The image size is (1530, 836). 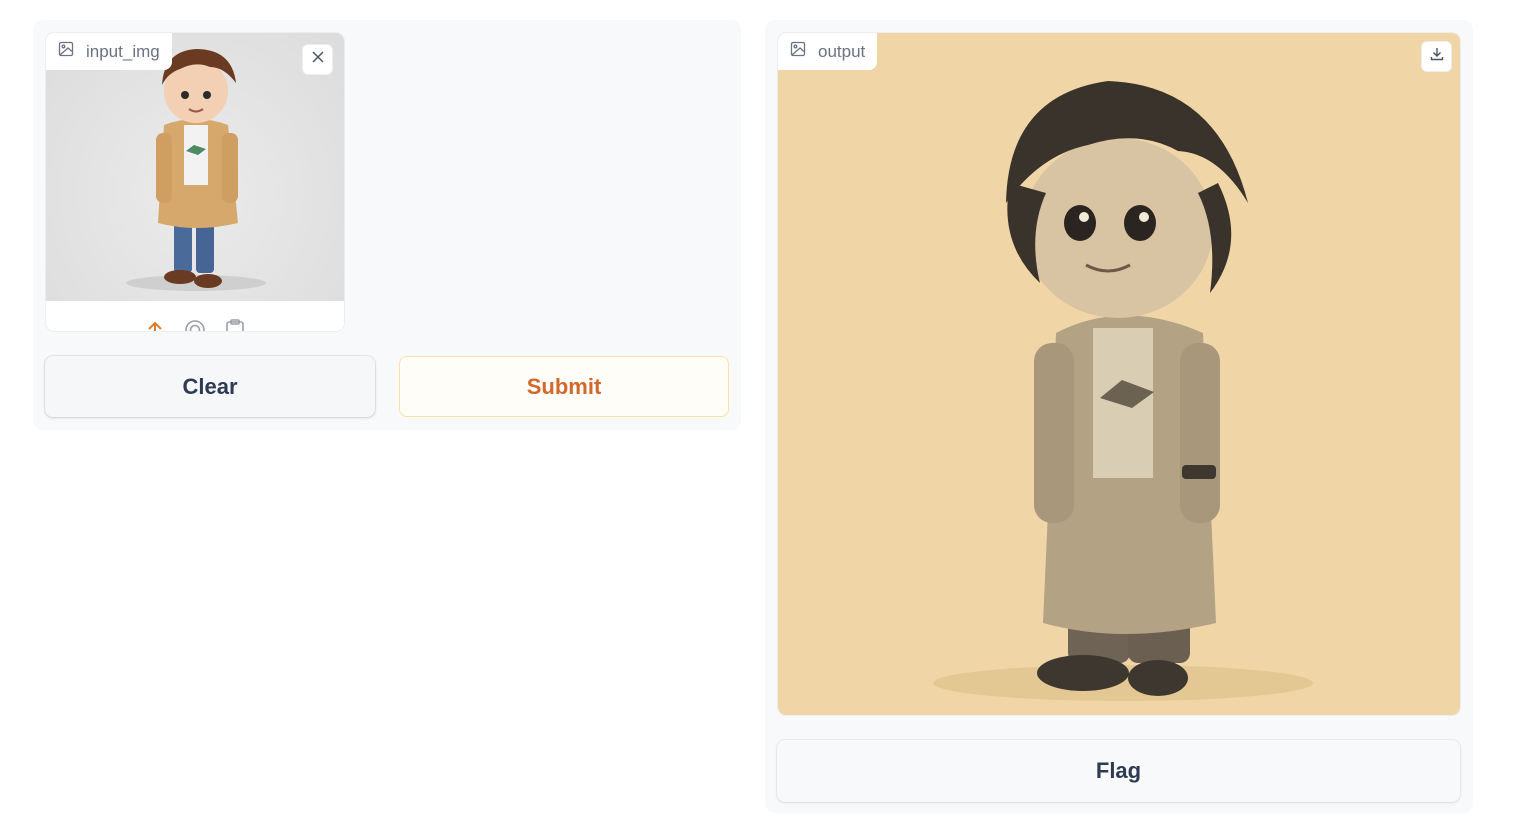 What do you see at coordinates (195, 316) in the screenshot?
I see `image-source-bar` at bounding box center [195, 316].